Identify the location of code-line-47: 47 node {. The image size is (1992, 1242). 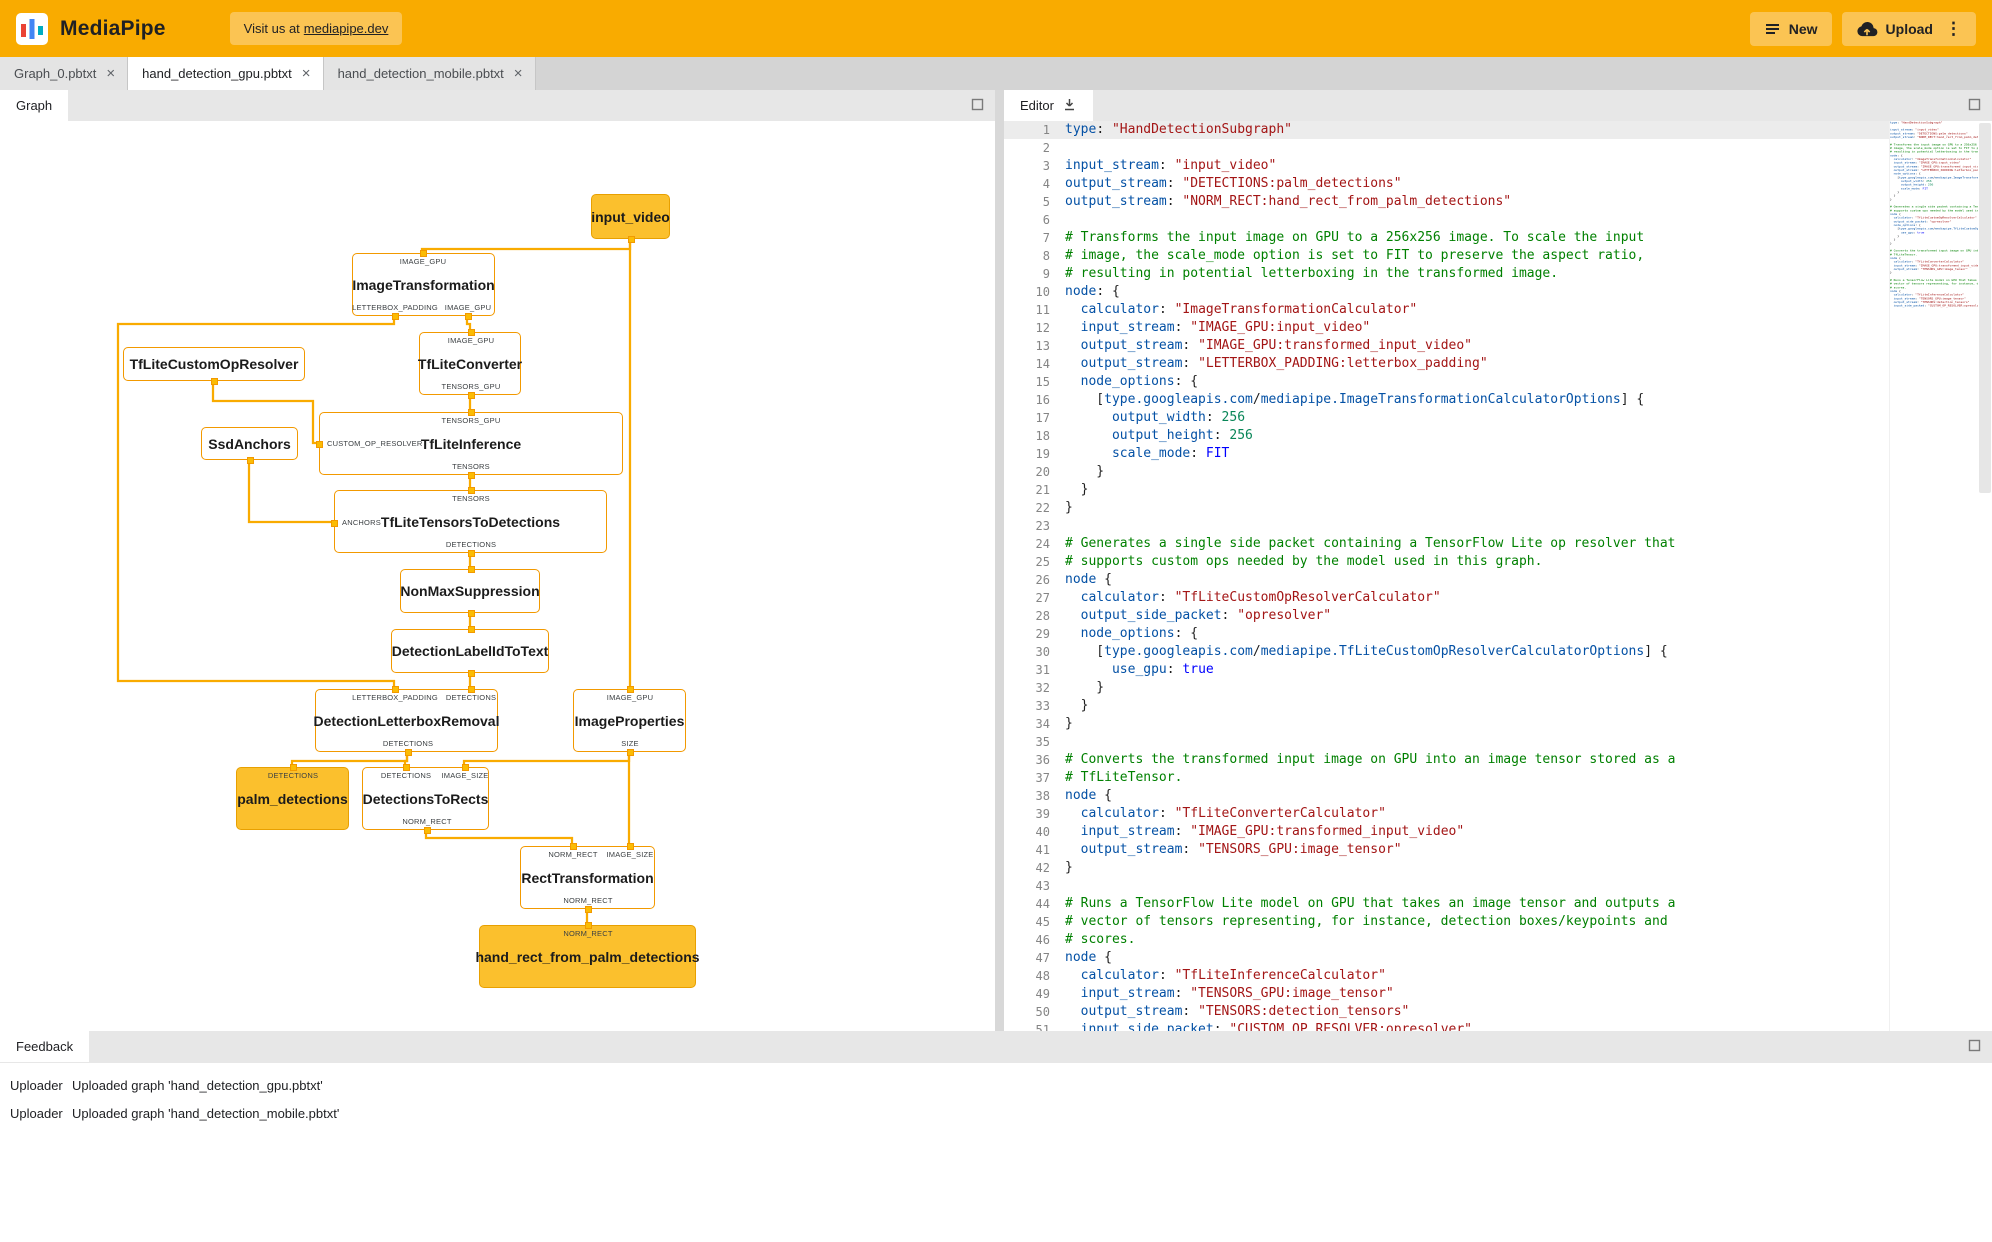
(1446, 958).